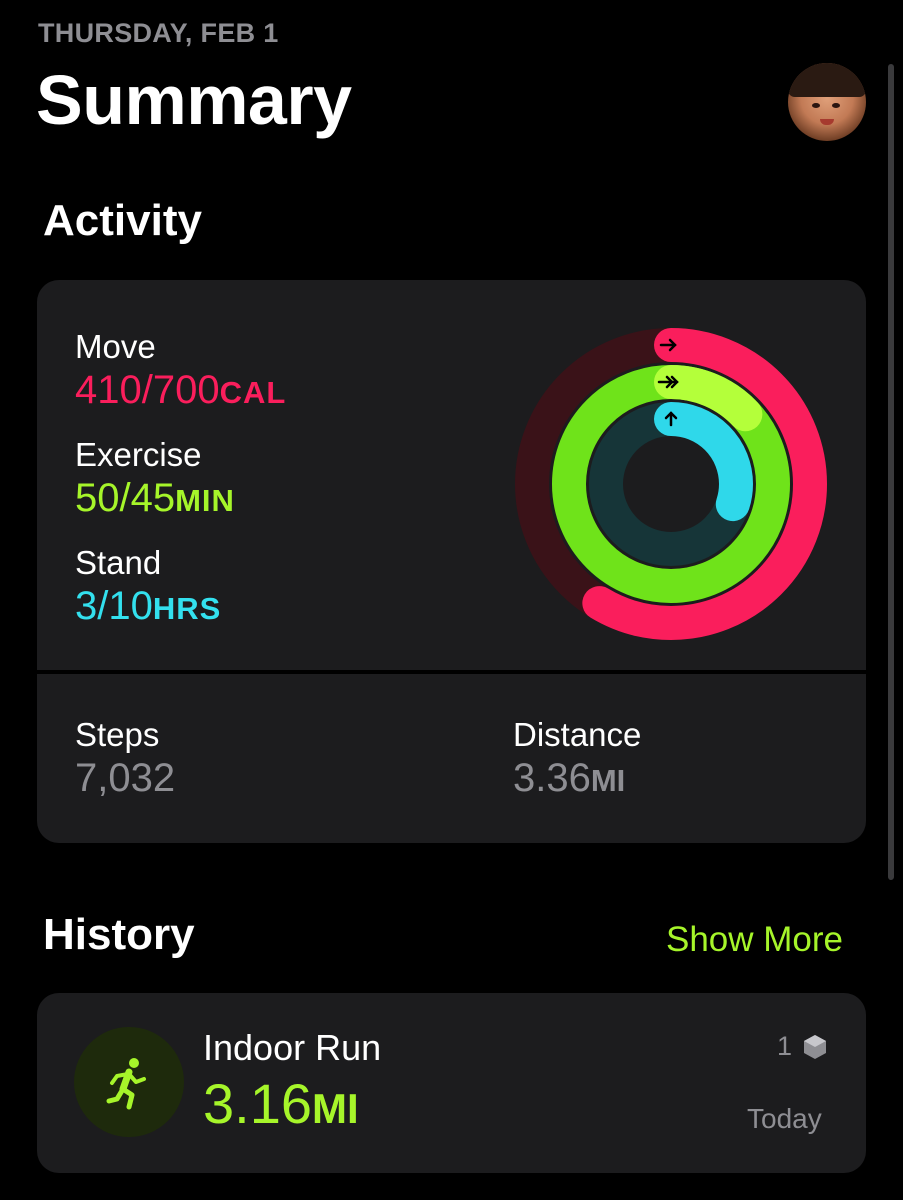  Describe the element at coordinates (827, 102) in the screenshot. I see `avatar` at that location.